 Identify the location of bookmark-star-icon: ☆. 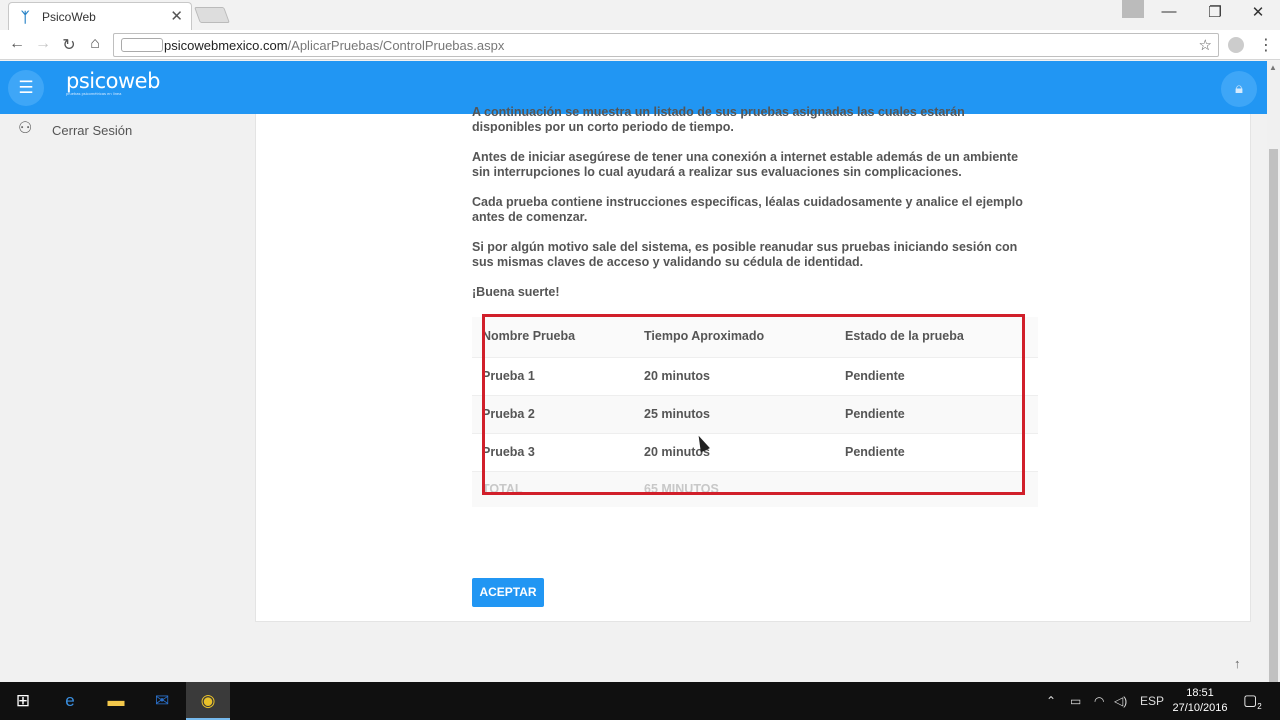
(1205, 45).